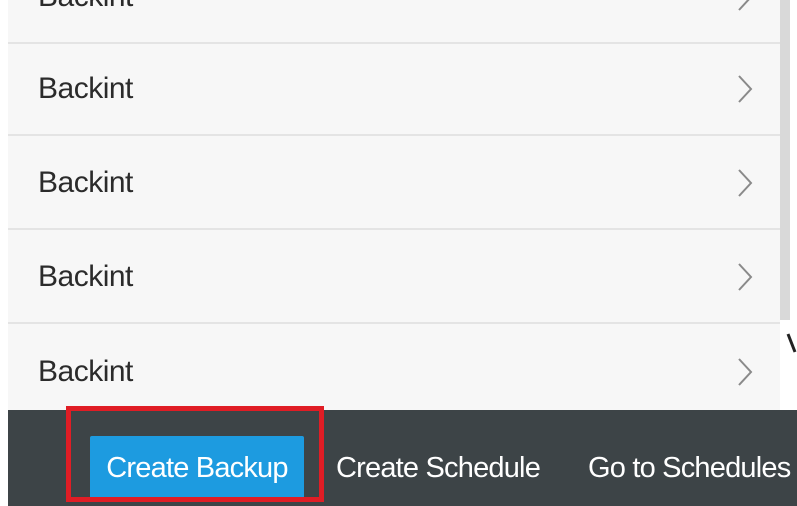 This screenshot has height=506, width=797. Describe the element at coordinates (785, 160) in the screenshot. I see `list-scrollbar` at that location.